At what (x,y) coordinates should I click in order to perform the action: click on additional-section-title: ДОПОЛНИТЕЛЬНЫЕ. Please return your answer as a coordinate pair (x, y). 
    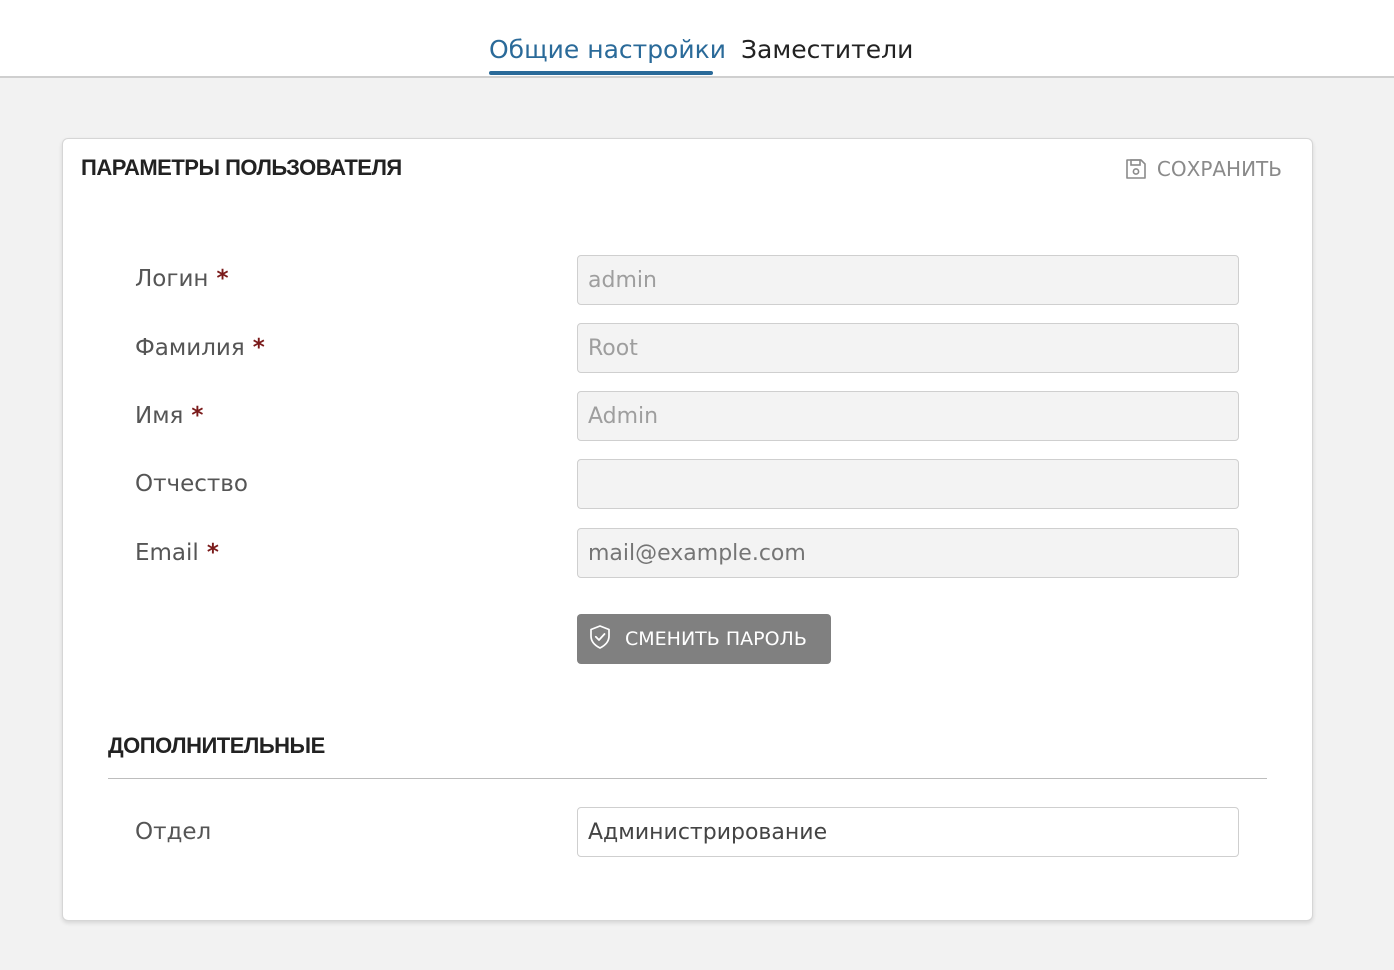
    Looking at the image, I should click on (216, 745).